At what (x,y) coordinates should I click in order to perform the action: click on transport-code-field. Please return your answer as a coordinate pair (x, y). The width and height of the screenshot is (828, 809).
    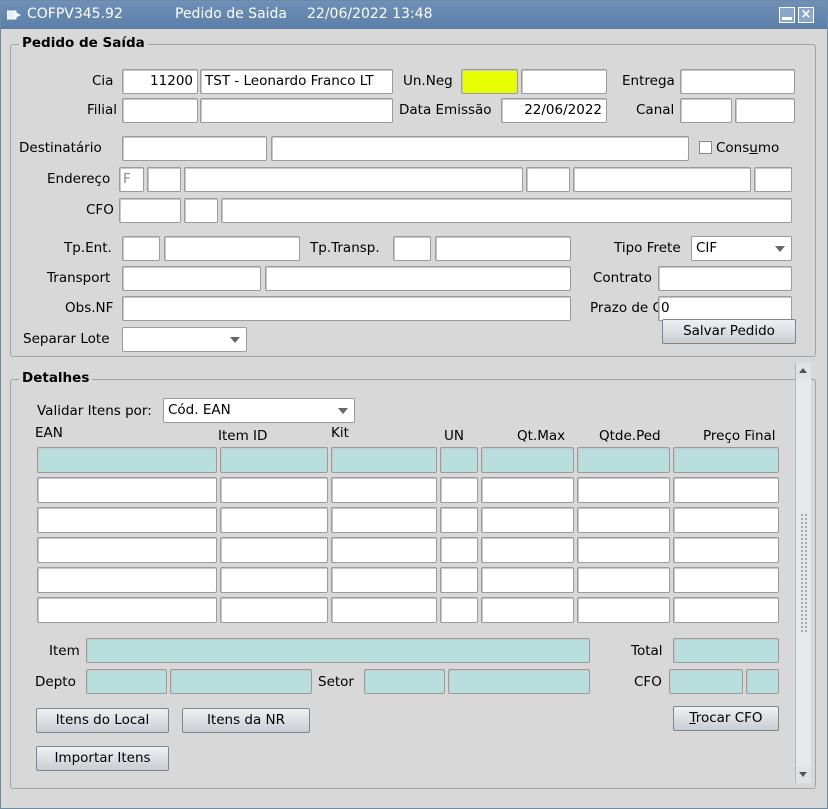
    Looking at the image, I should click on (191, 278).